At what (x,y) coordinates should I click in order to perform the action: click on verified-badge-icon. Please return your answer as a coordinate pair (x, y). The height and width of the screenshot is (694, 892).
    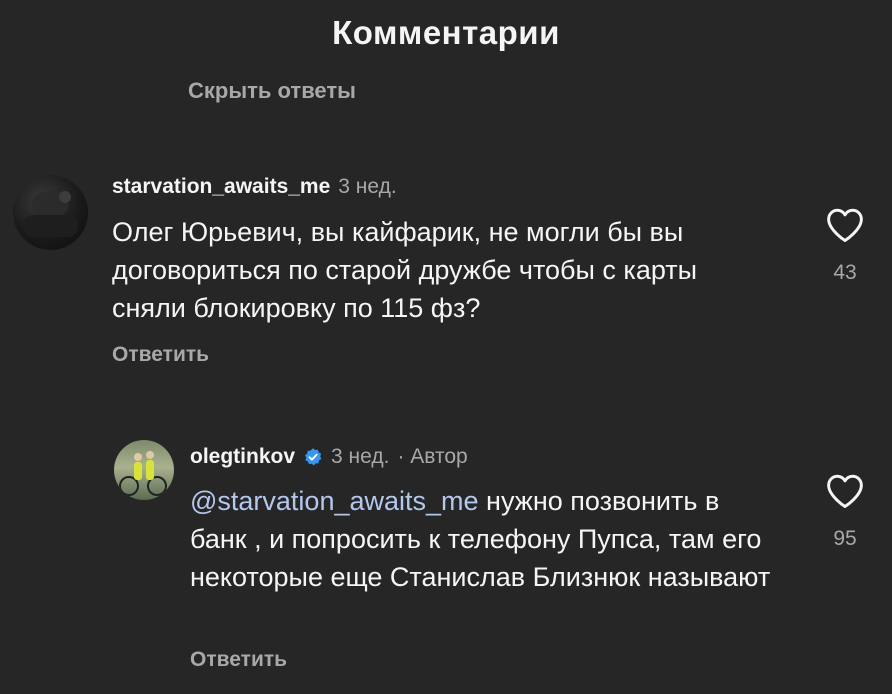
    Looking at the image, I should click on (313, 457).